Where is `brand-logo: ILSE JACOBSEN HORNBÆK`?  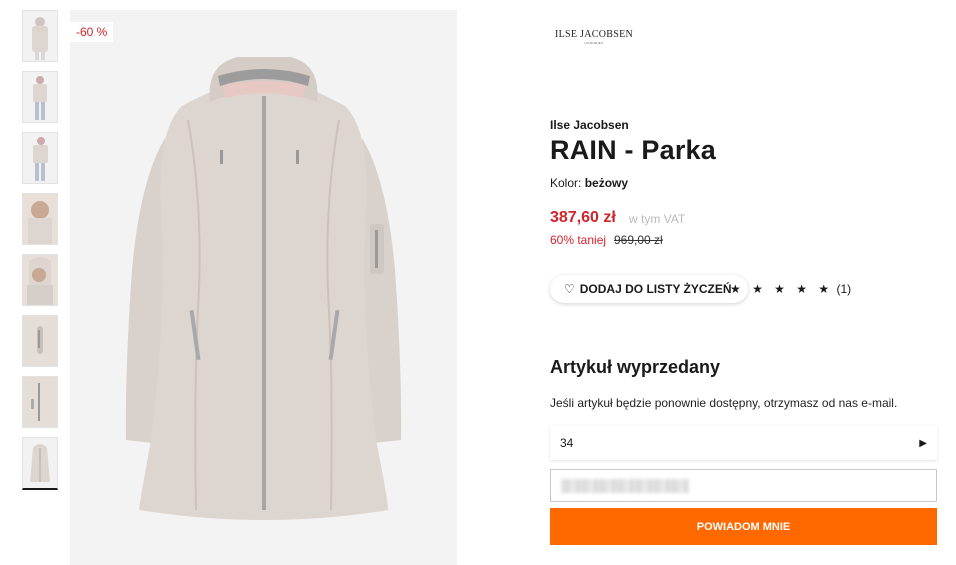 brand-logo: ILSE JACOBSEN HORNBÆK is located at coordinates (594, 37).